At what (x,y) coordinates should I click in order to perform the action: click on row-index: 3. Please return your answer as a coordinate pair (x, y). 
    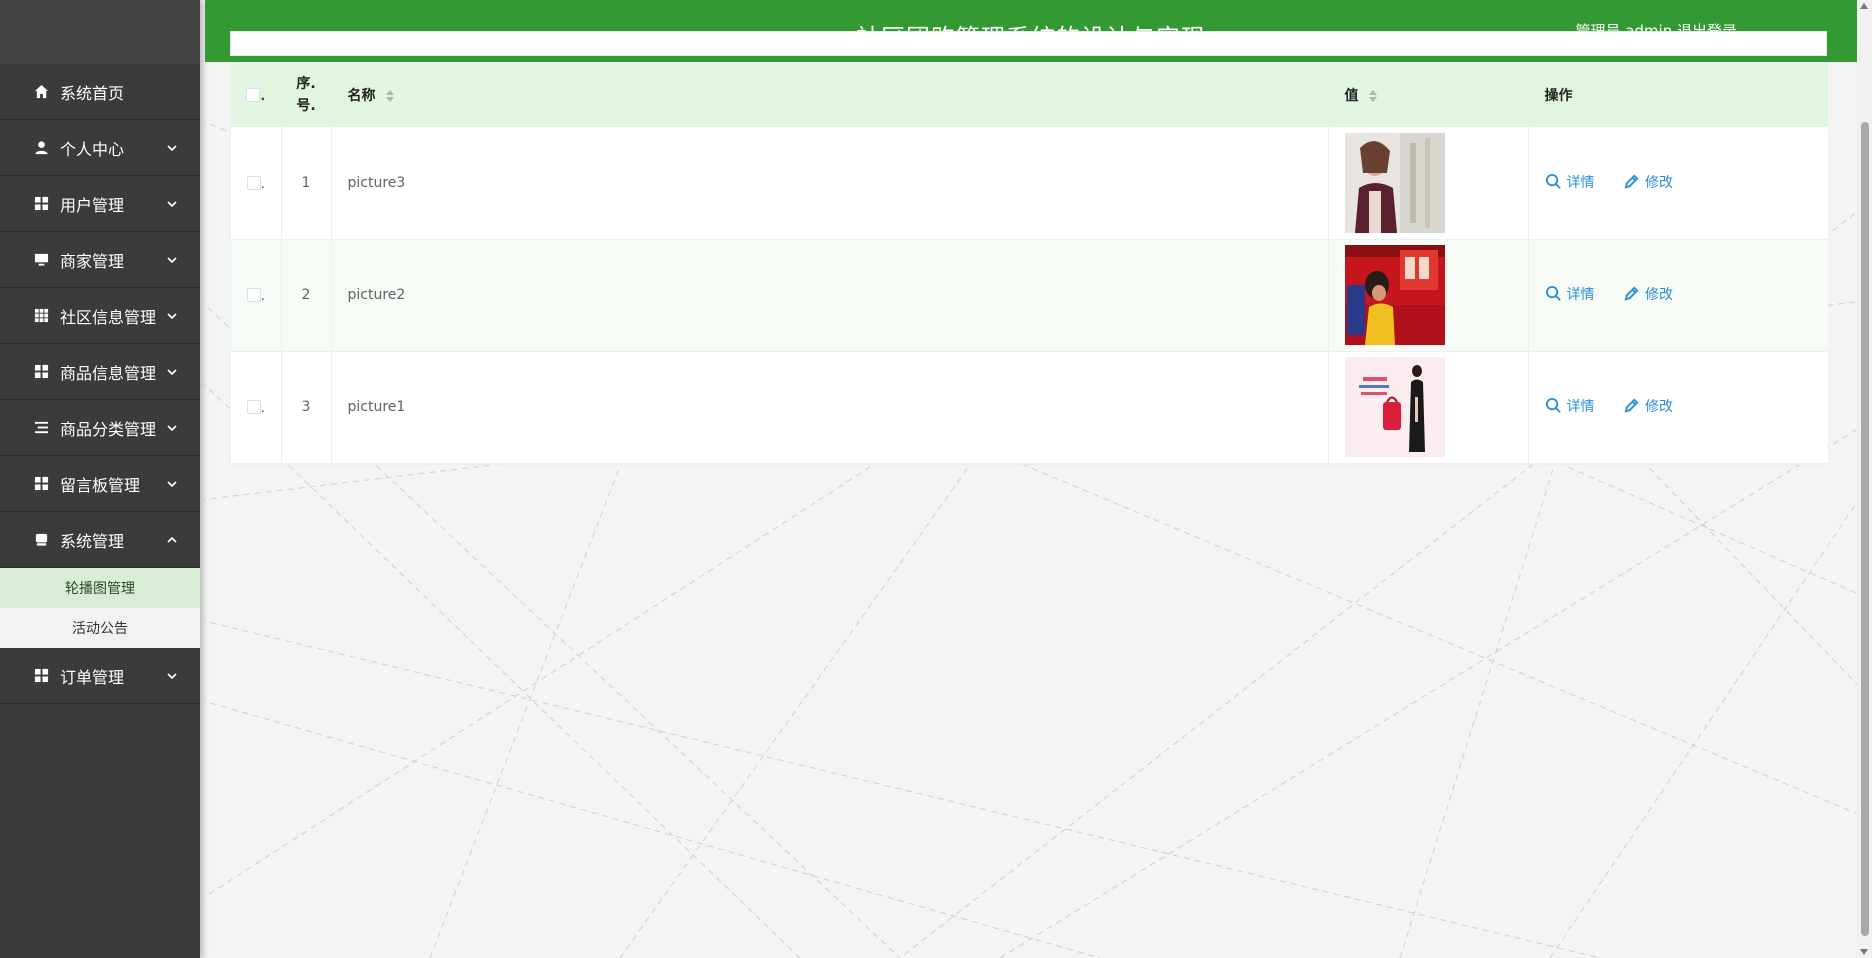
    Looking at the image, I should click on (306, 407).